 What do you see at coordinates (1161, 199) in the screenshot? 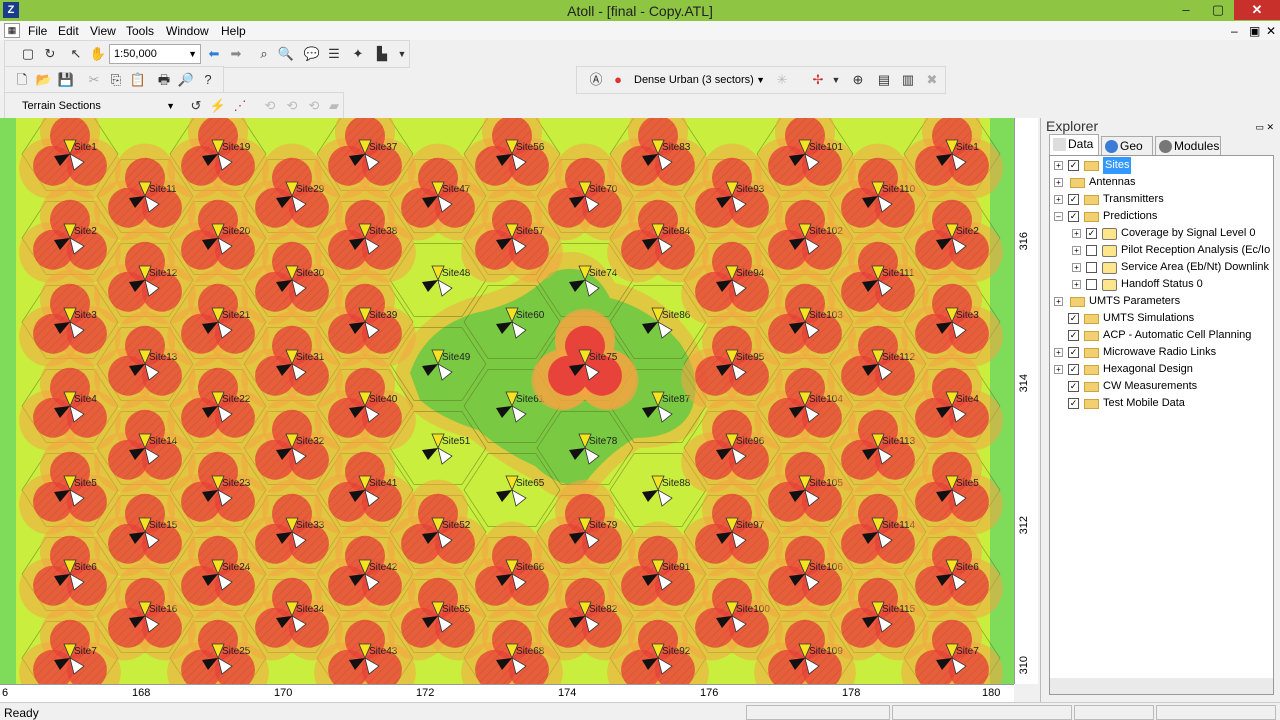
I see `tree-node: + ✓ Transmitters` at bounding box center [1161, 199].